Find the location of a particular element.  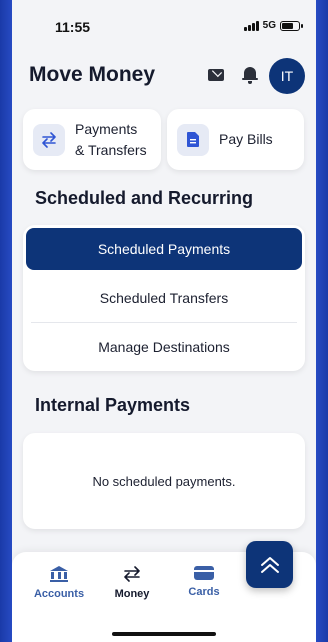

divider is located at coordinates (164, 322).